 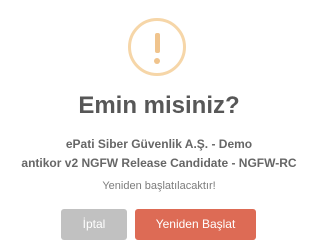 I want to click on warning-icon, so click(x=157, y=47).